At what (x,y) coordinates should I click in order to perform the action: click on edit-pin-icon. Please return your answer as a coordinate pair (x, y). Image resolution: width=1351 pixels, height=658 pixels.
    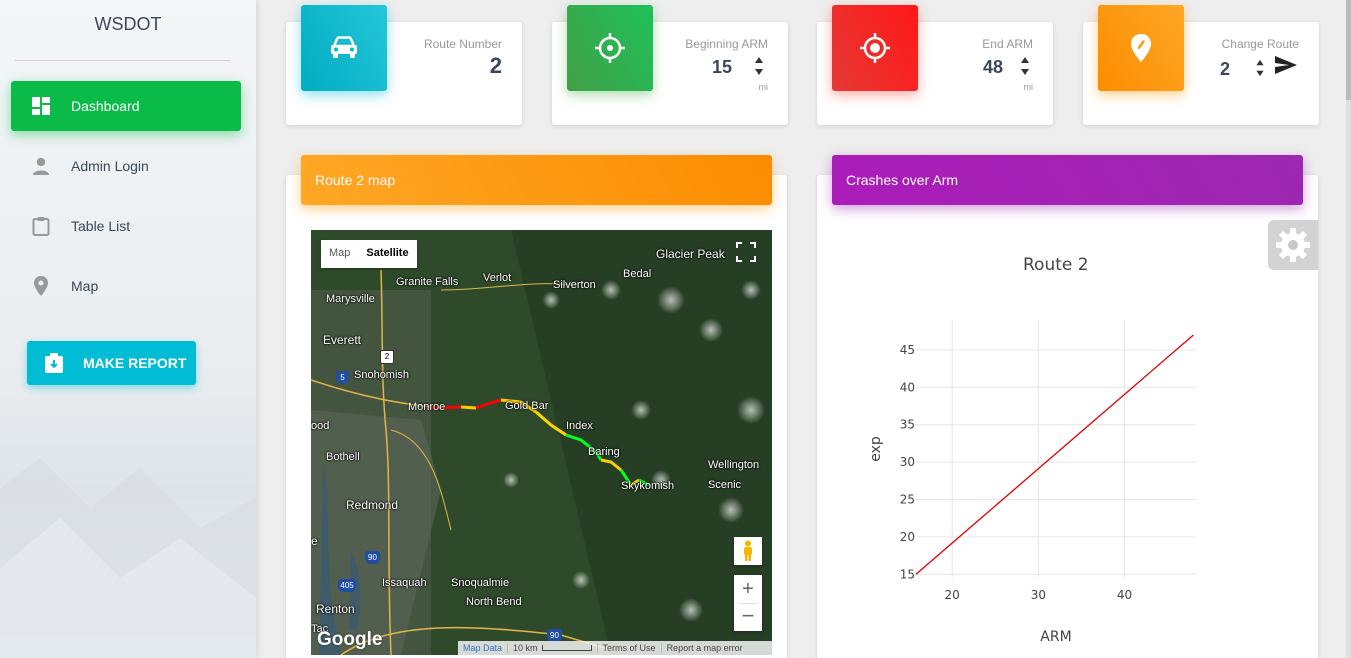
    Looking at the image, I should click on (1141, 48).